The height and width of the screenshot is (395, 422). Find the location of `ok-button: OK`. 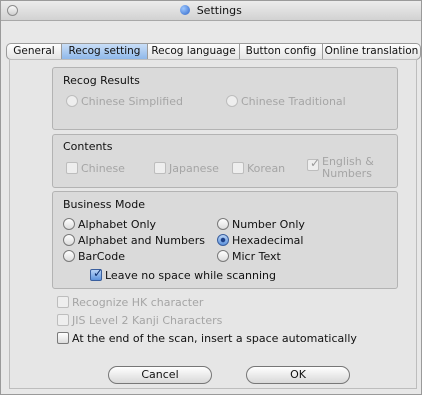

ok-button: OK is located at coordinates (298, 375).